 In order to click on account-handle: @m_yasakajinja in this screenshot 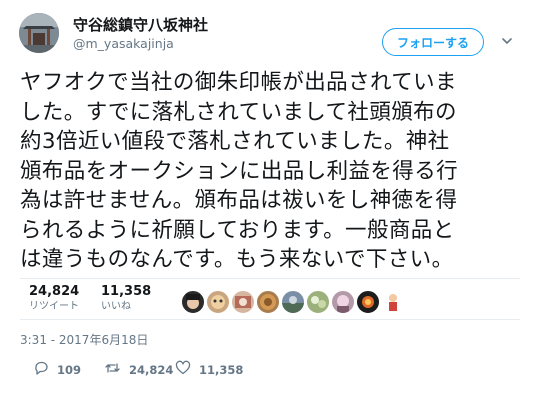, I will do `click(123, 43)`.